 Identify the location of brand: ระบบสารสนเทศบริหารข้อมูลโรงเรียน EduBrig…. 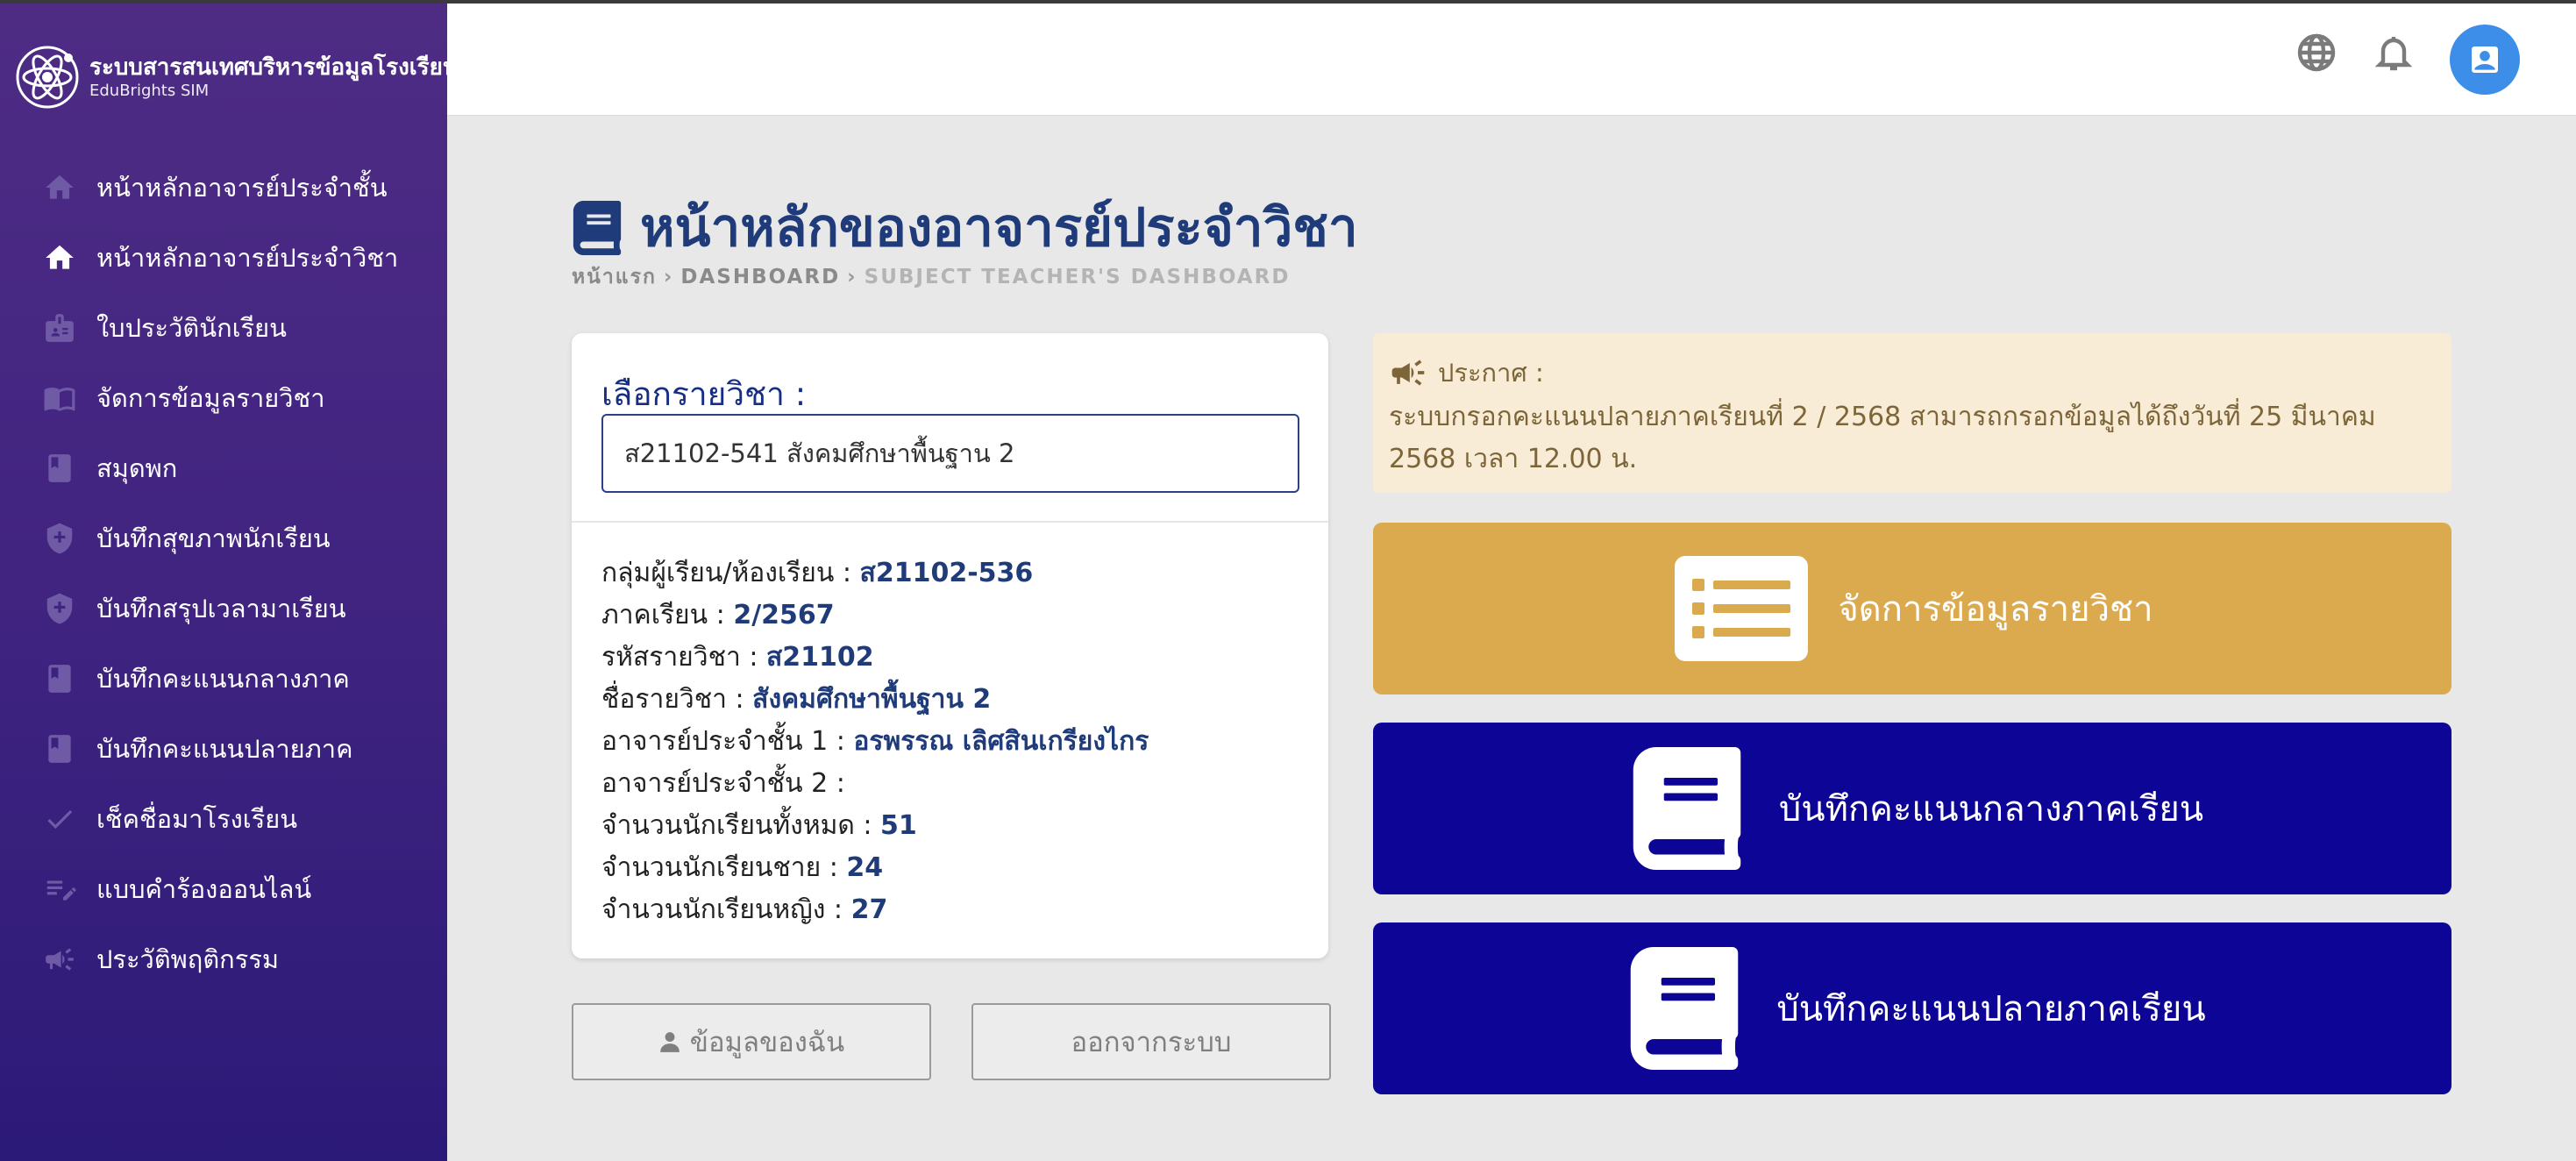
(237, 77).